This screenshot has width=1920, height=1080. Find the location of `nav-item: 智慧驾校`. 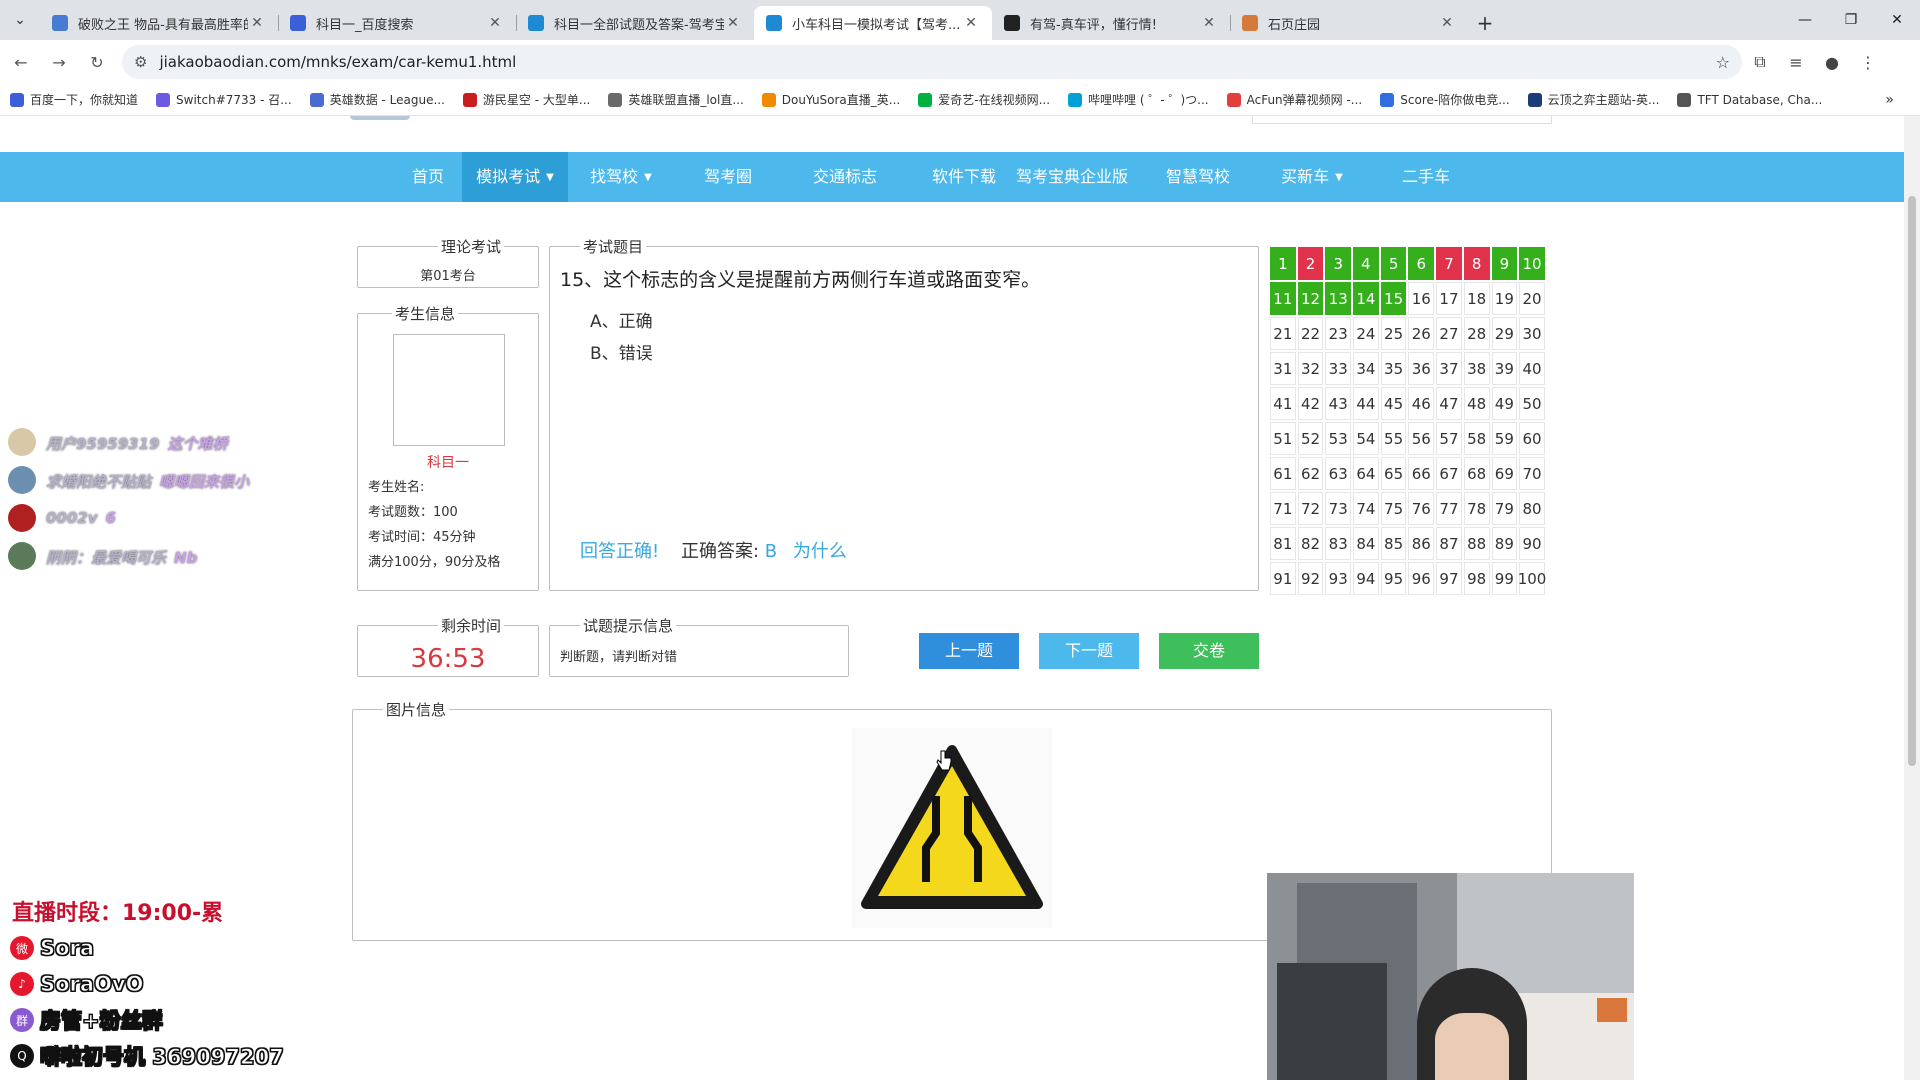

nav-item: 智慧驾校 is located at coordinates (1198, 177).